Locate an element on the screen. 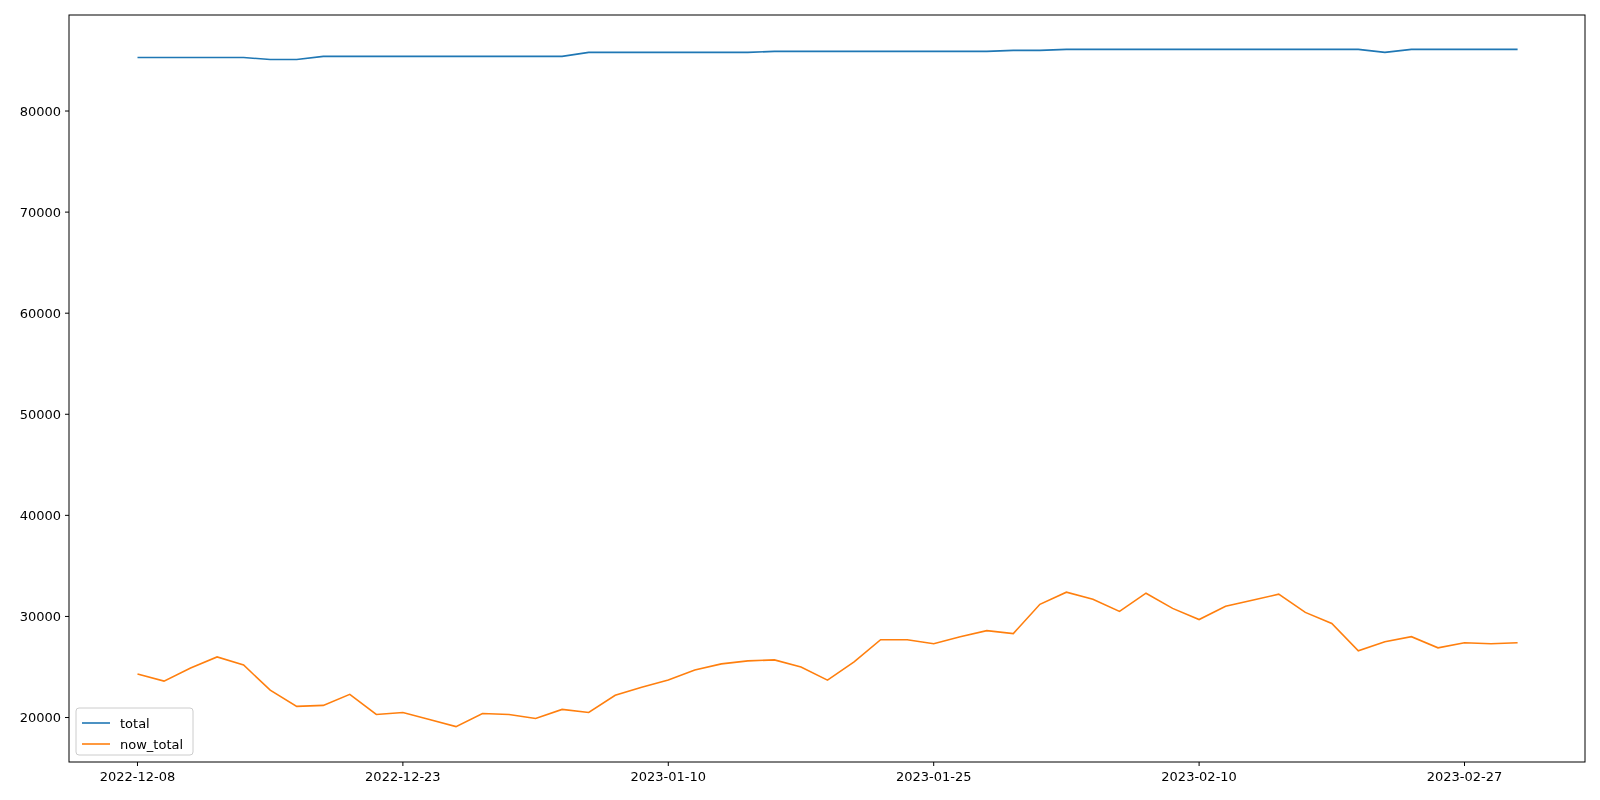 The width and height of the screenshot is (1600, 800). x-axis-label: 2023-02-27 is located at coordinates (1464, 776).